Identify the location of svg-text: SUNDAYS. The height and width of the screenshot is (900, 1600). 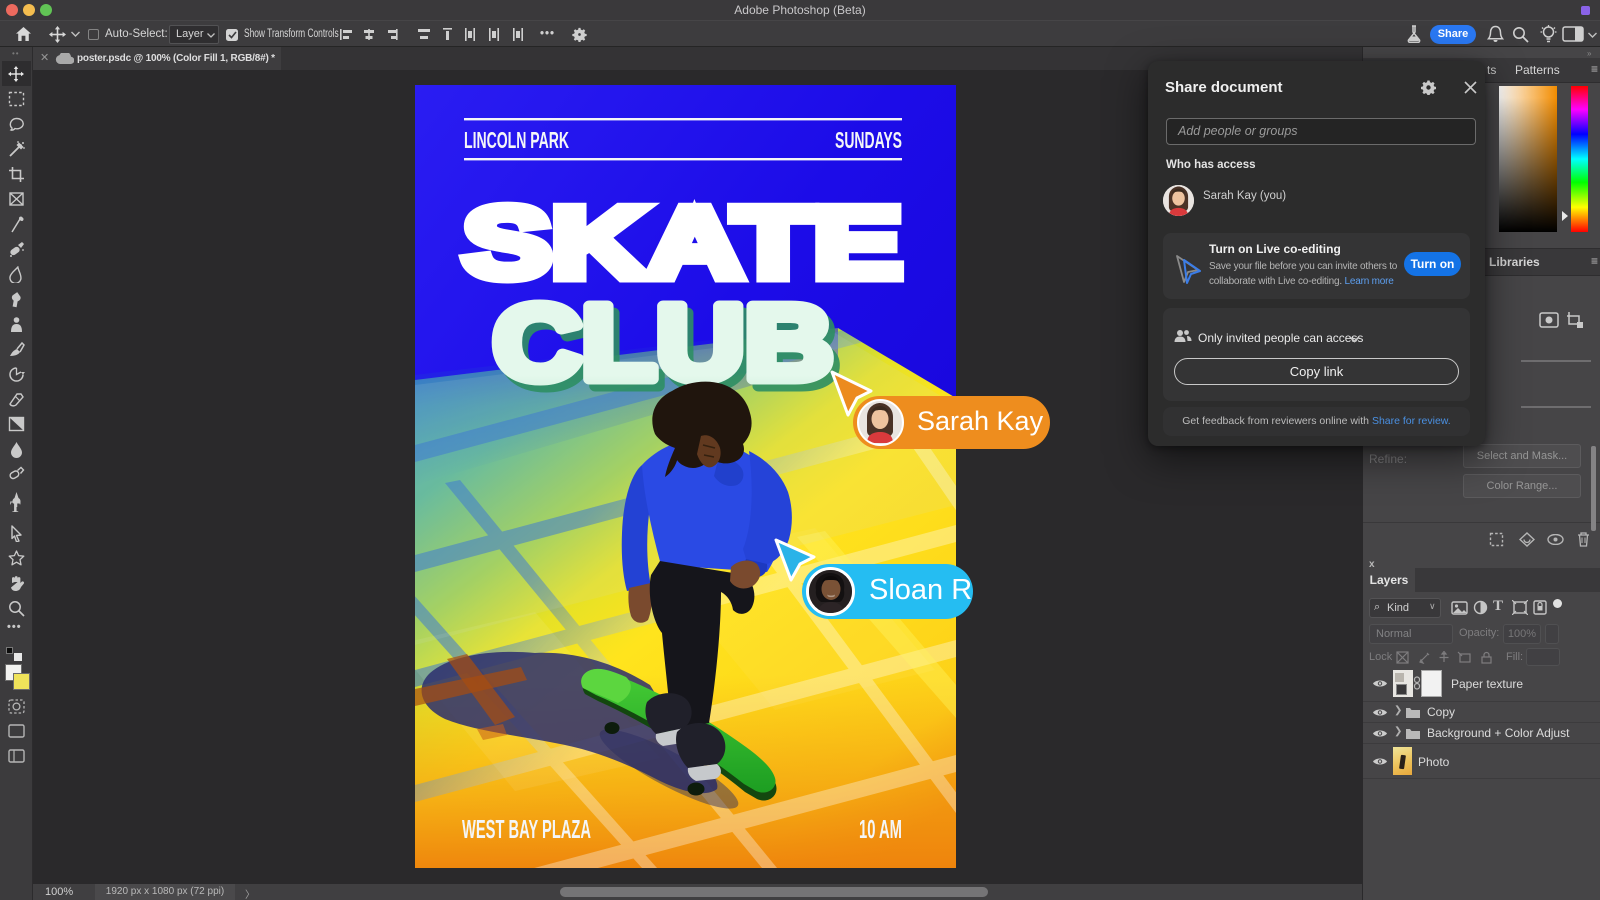
(868, 140).